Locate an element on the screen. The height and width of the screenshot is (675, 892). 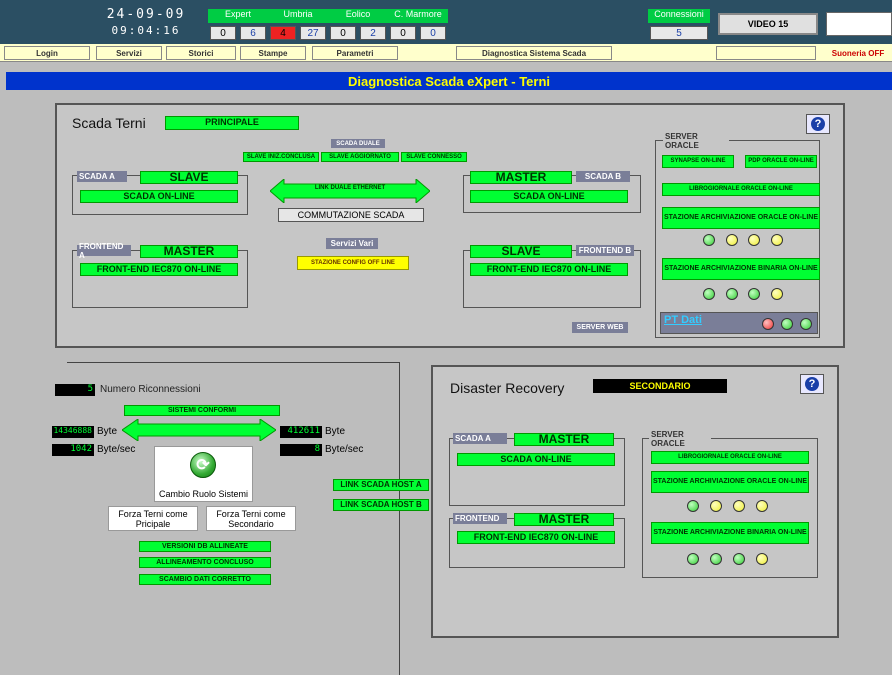
servizi-menu: Servizi is located at coordinates (129, 53).